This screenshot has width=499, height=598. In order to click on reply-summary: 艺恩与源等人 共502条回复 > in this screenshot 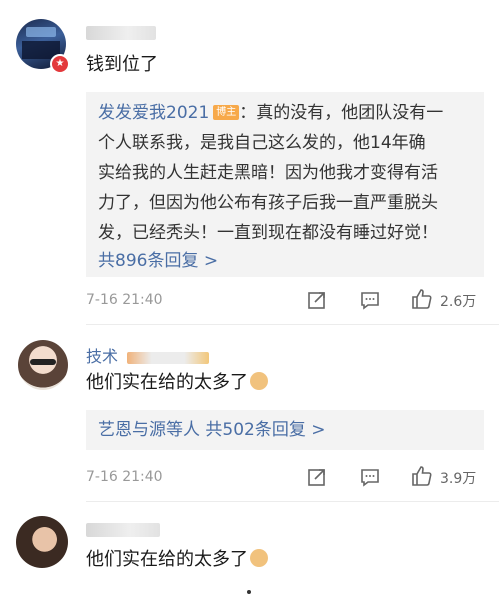, I will do `click(212, 430)`.